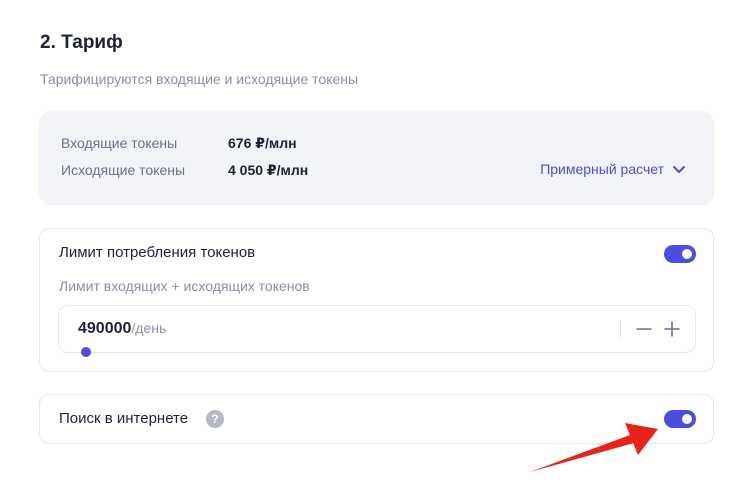  I want to click on increment-button, so click(672, 329).